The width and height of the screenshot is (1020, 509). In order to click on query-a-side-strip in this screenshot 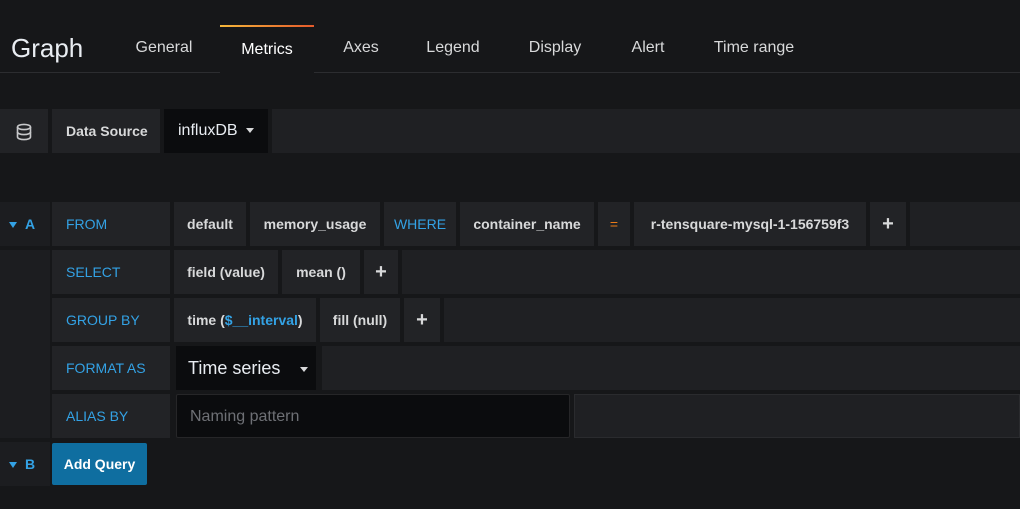, I will do `click(25, 344)`.